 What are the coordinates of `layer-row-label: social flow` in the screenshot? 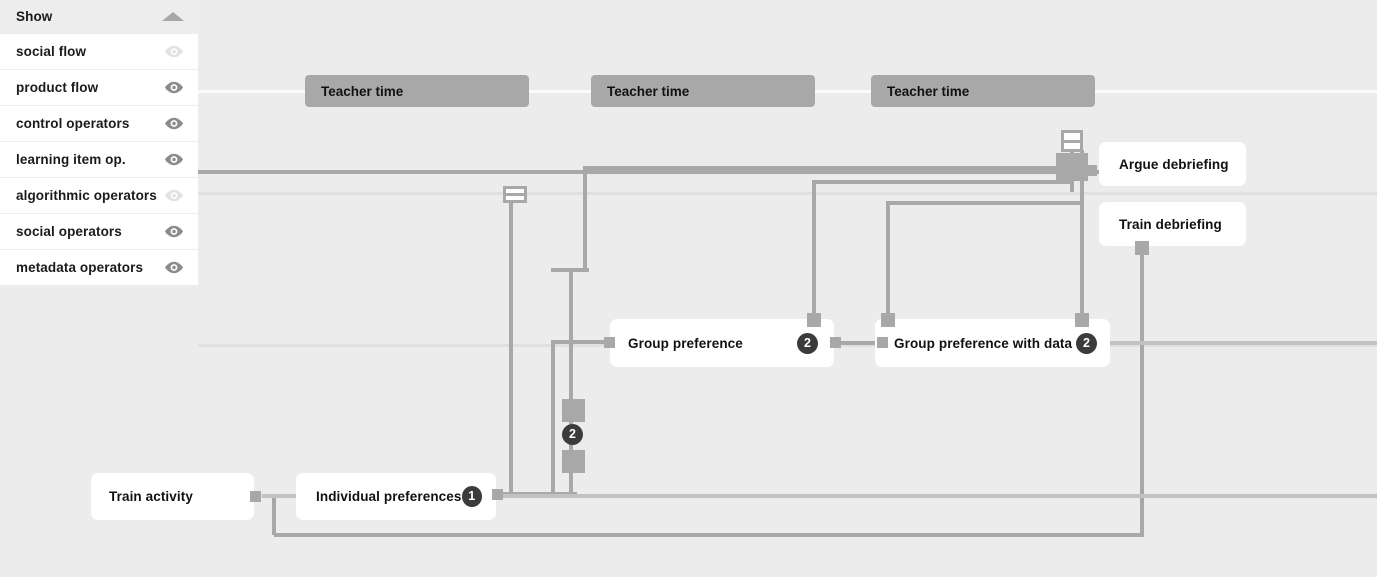 It's located at (51, 51).